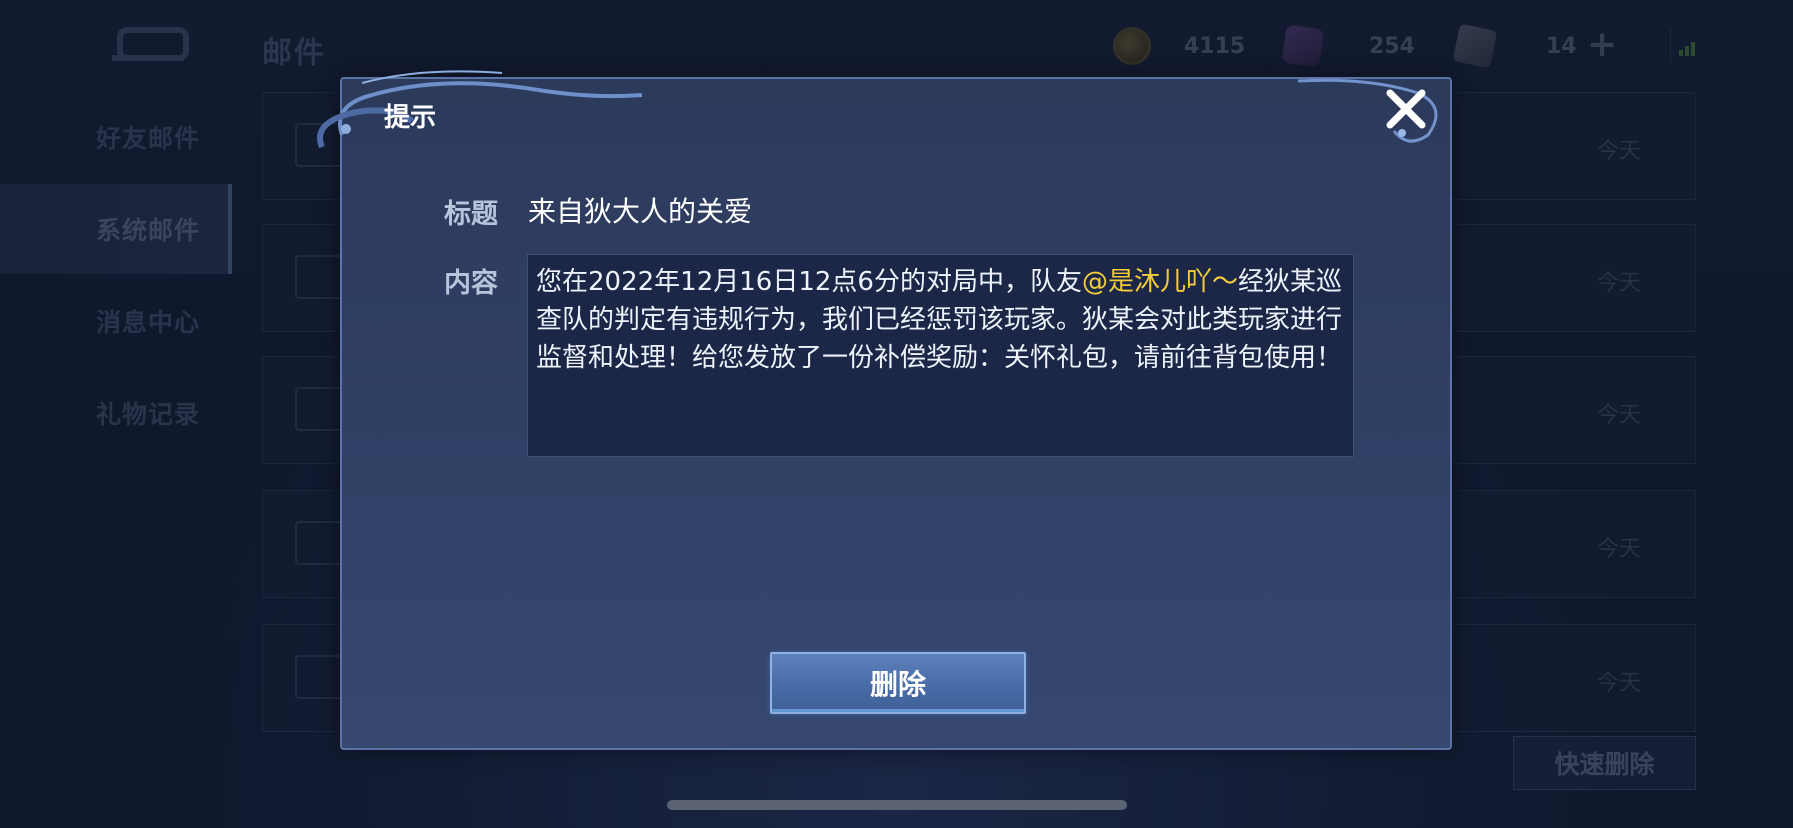 This screenshot has width=1793, height=828. Describe the element at coordinates (809, 282) in the screenshot. I see `content-text: 您在2022年12月16日12点6分的对局中，队友` at that location.